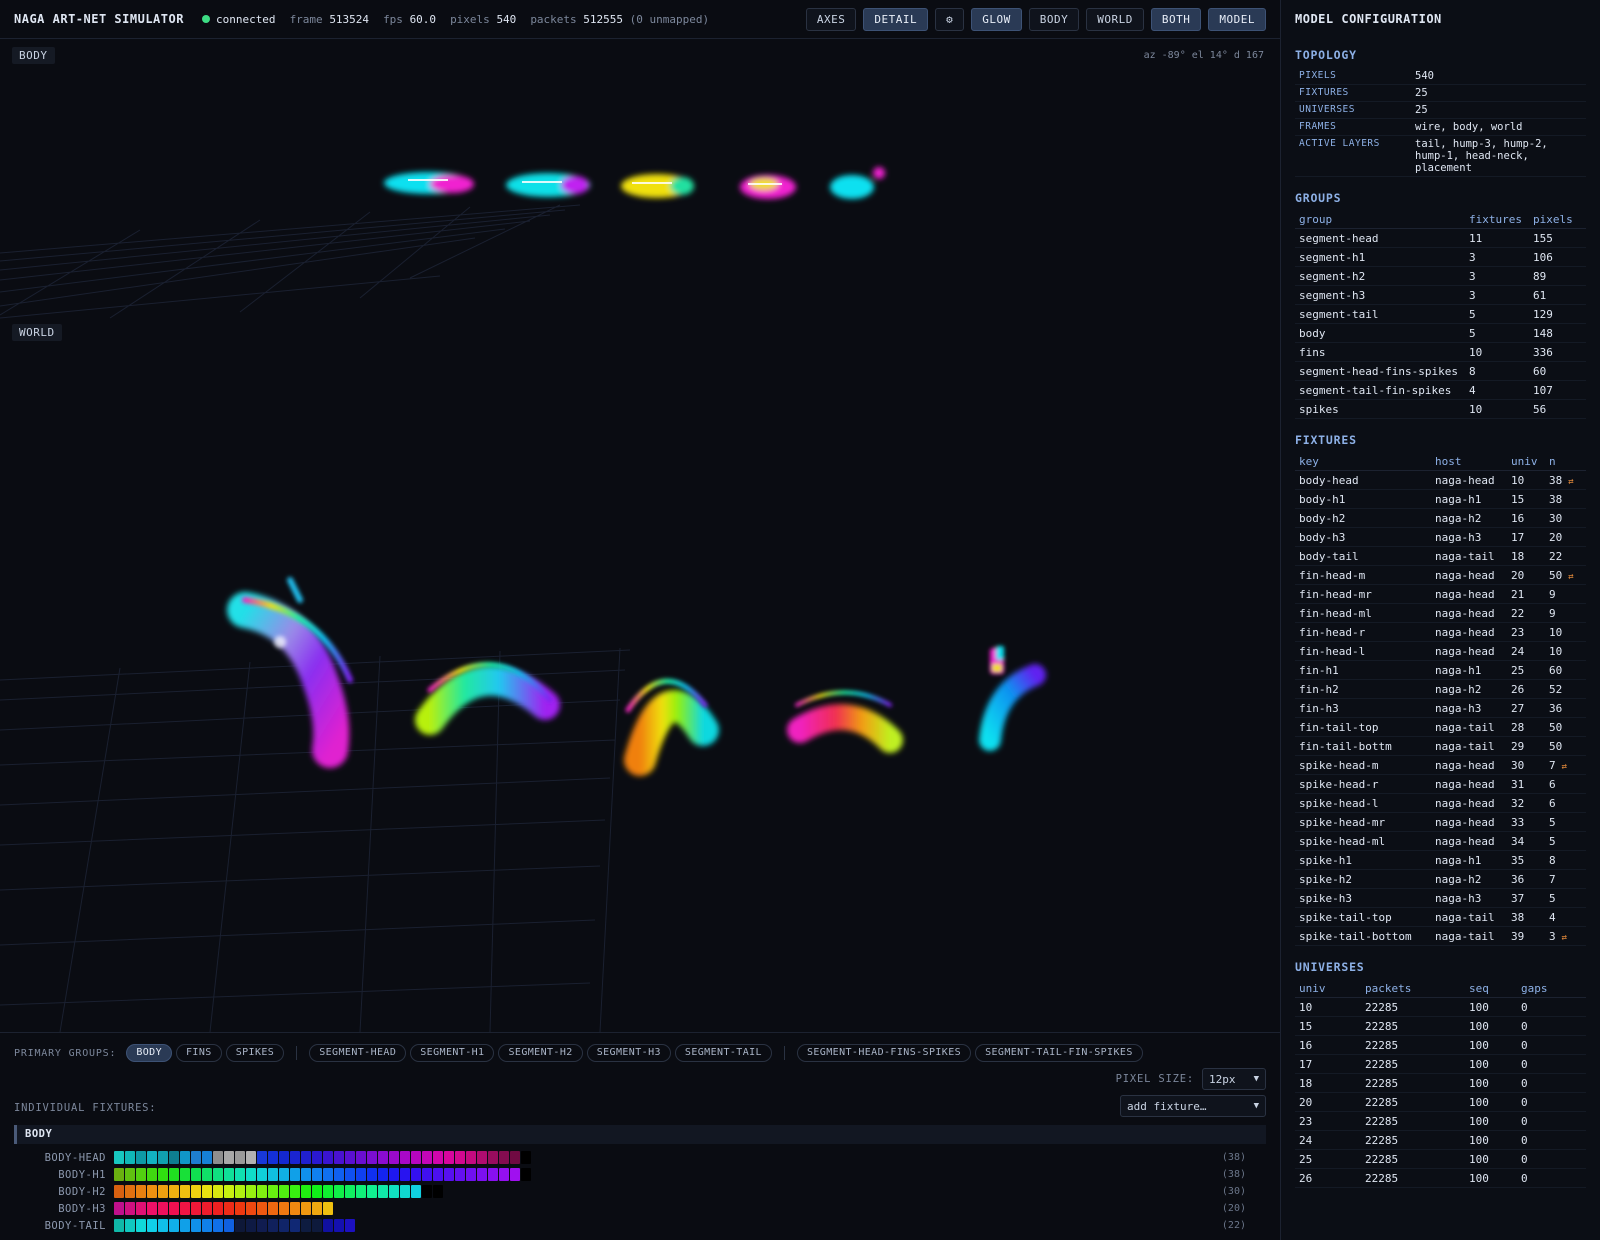  What do you see at coordinates (1363, 651) in the screenshot?
I see `table-cell: fin-head-l` at bounding box center [1363, 651].